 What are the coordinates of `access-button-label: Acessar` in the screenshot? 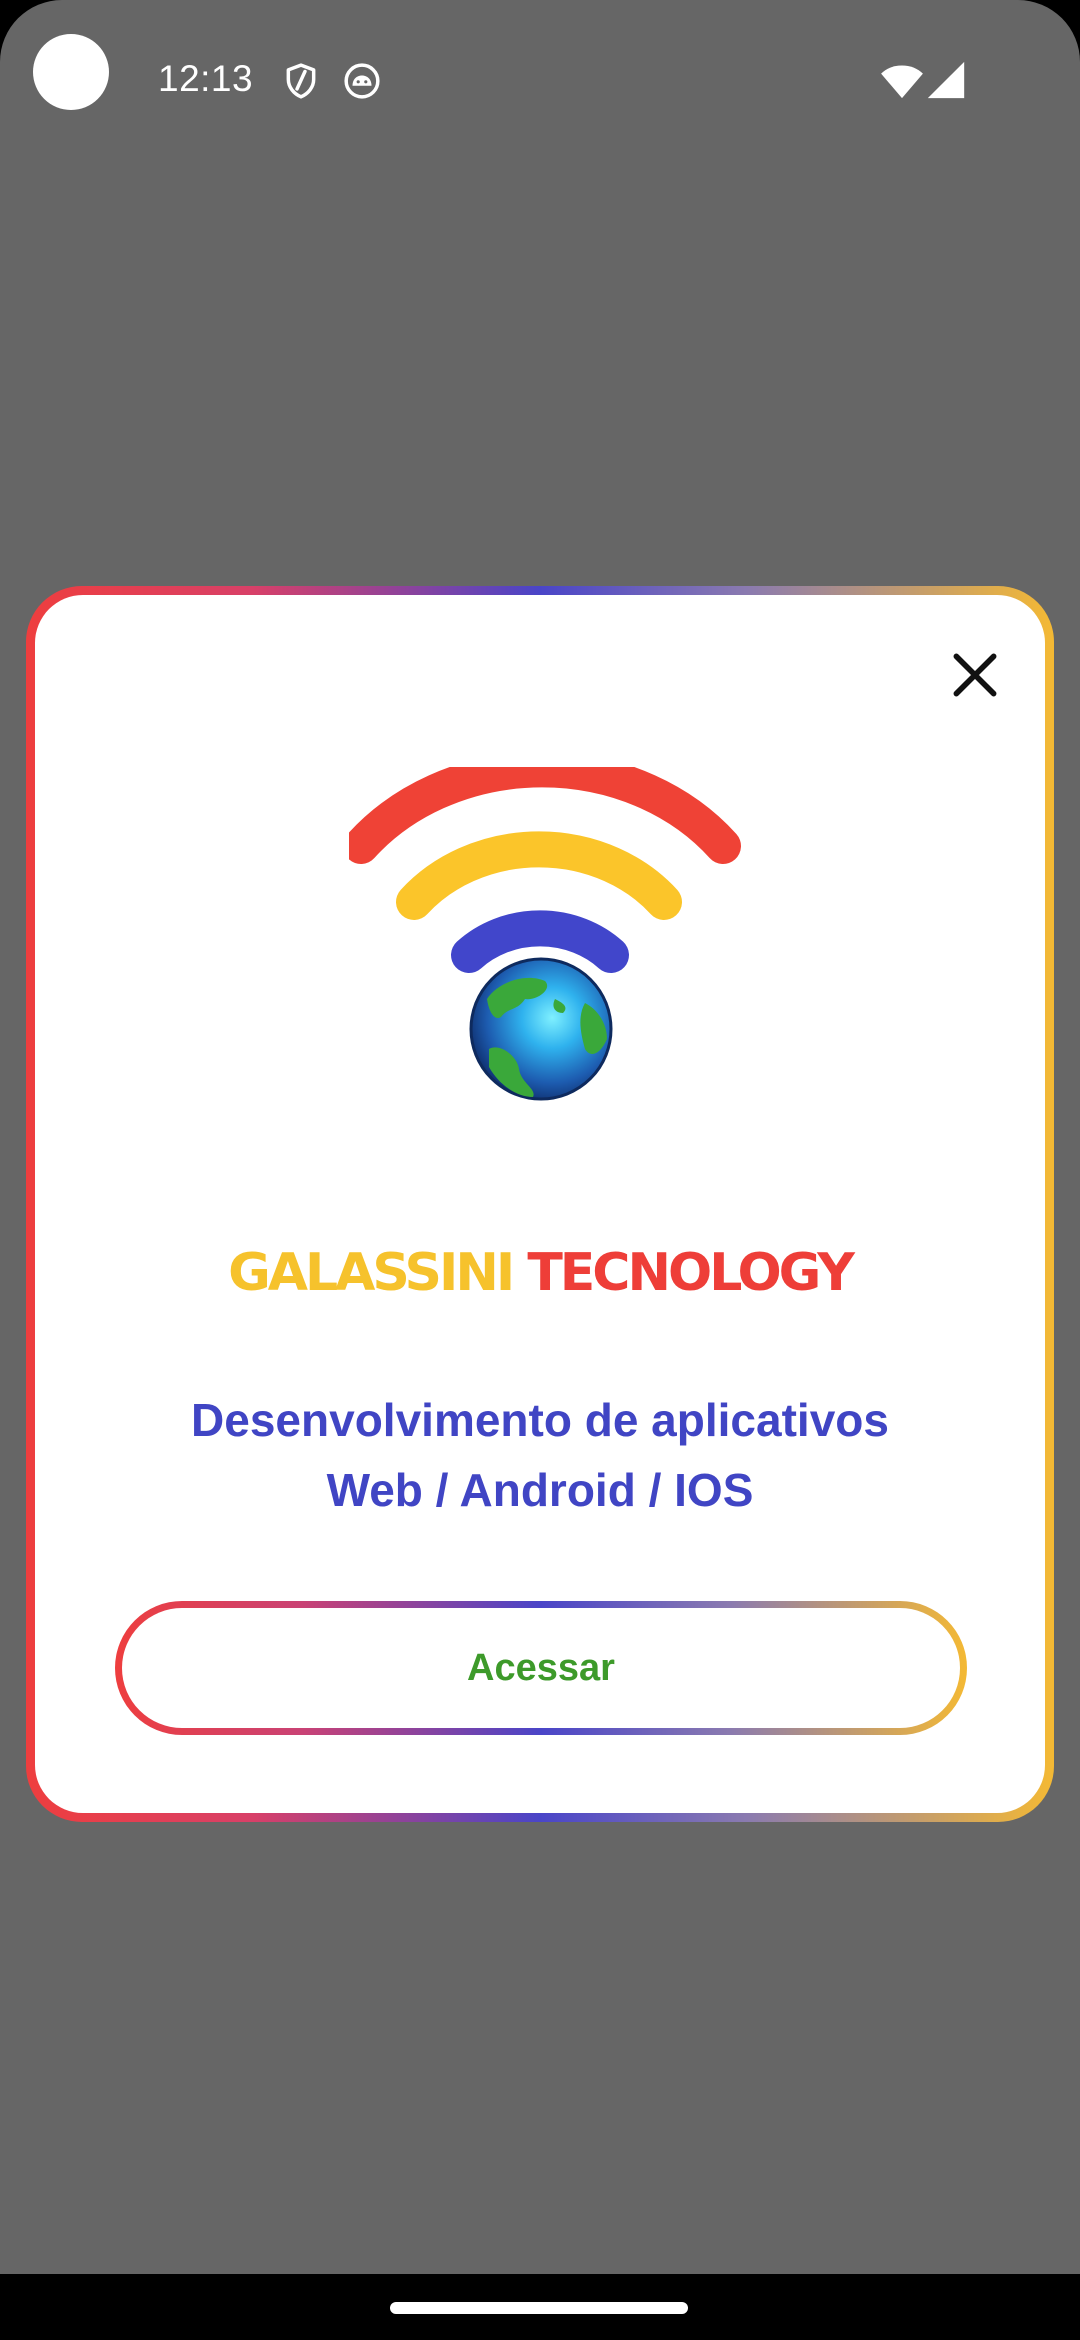 It's located at (541, 1667).